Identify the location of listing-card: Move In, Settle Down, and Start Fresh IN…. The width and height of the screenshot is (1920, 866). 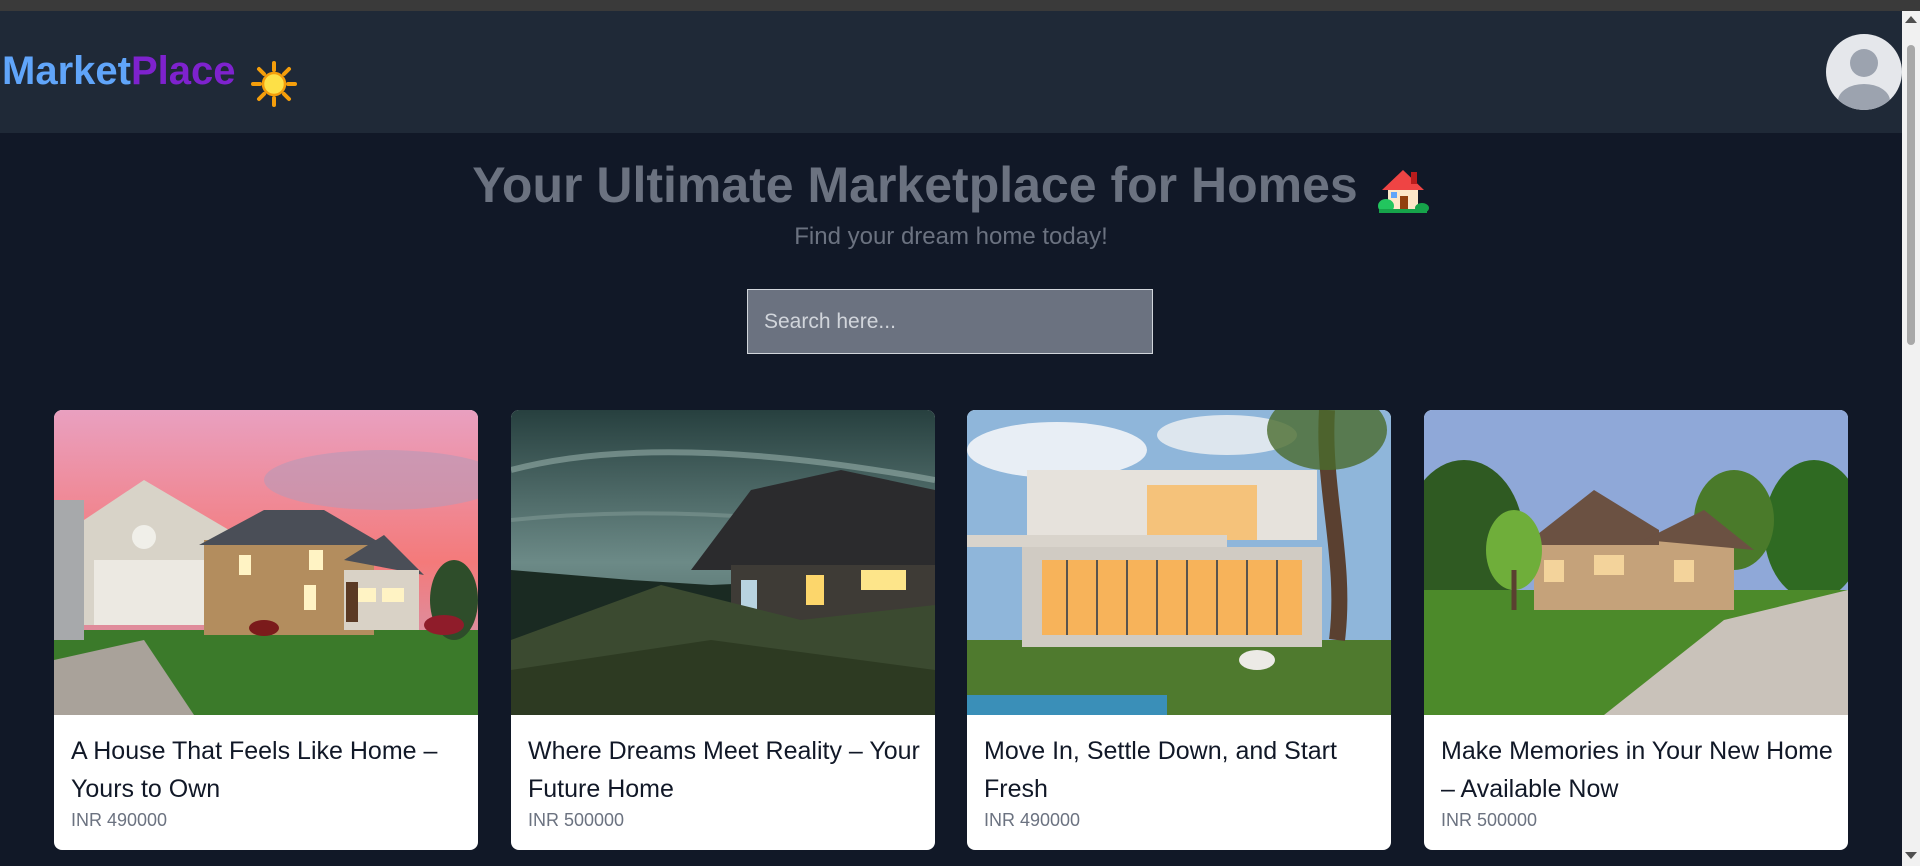
(1179, 630).